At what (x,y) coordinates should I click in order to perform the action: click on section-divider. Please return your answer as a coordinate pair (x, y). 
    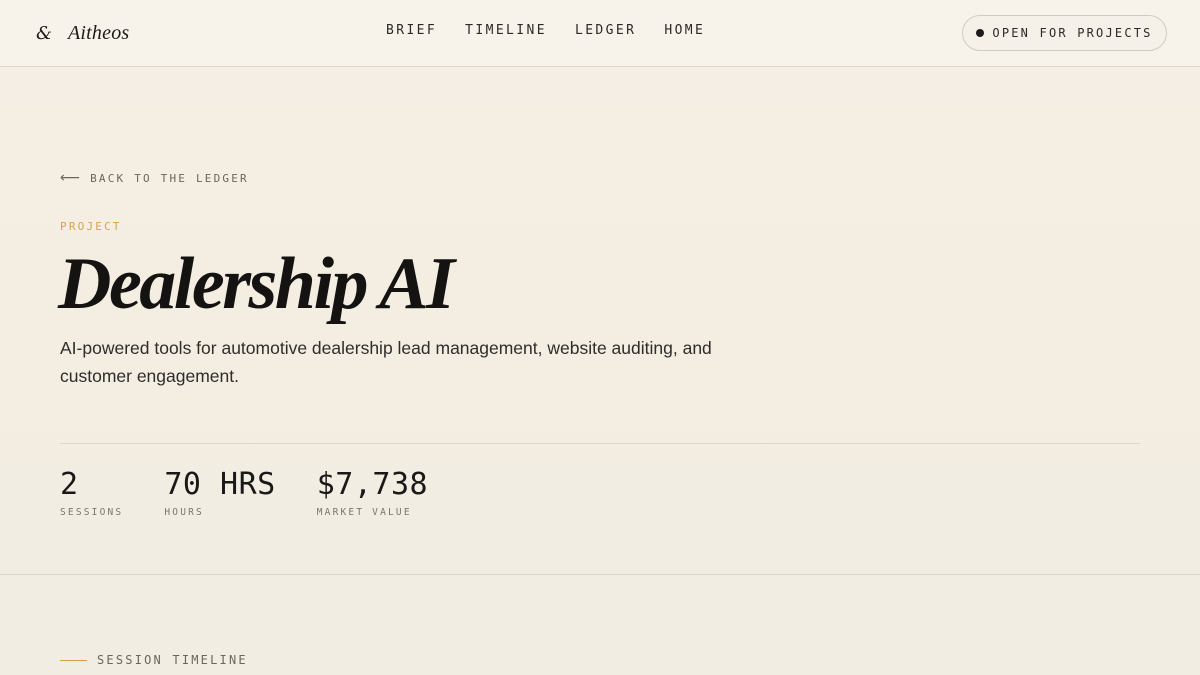
    Looking at the image, I should click on (600, 574).